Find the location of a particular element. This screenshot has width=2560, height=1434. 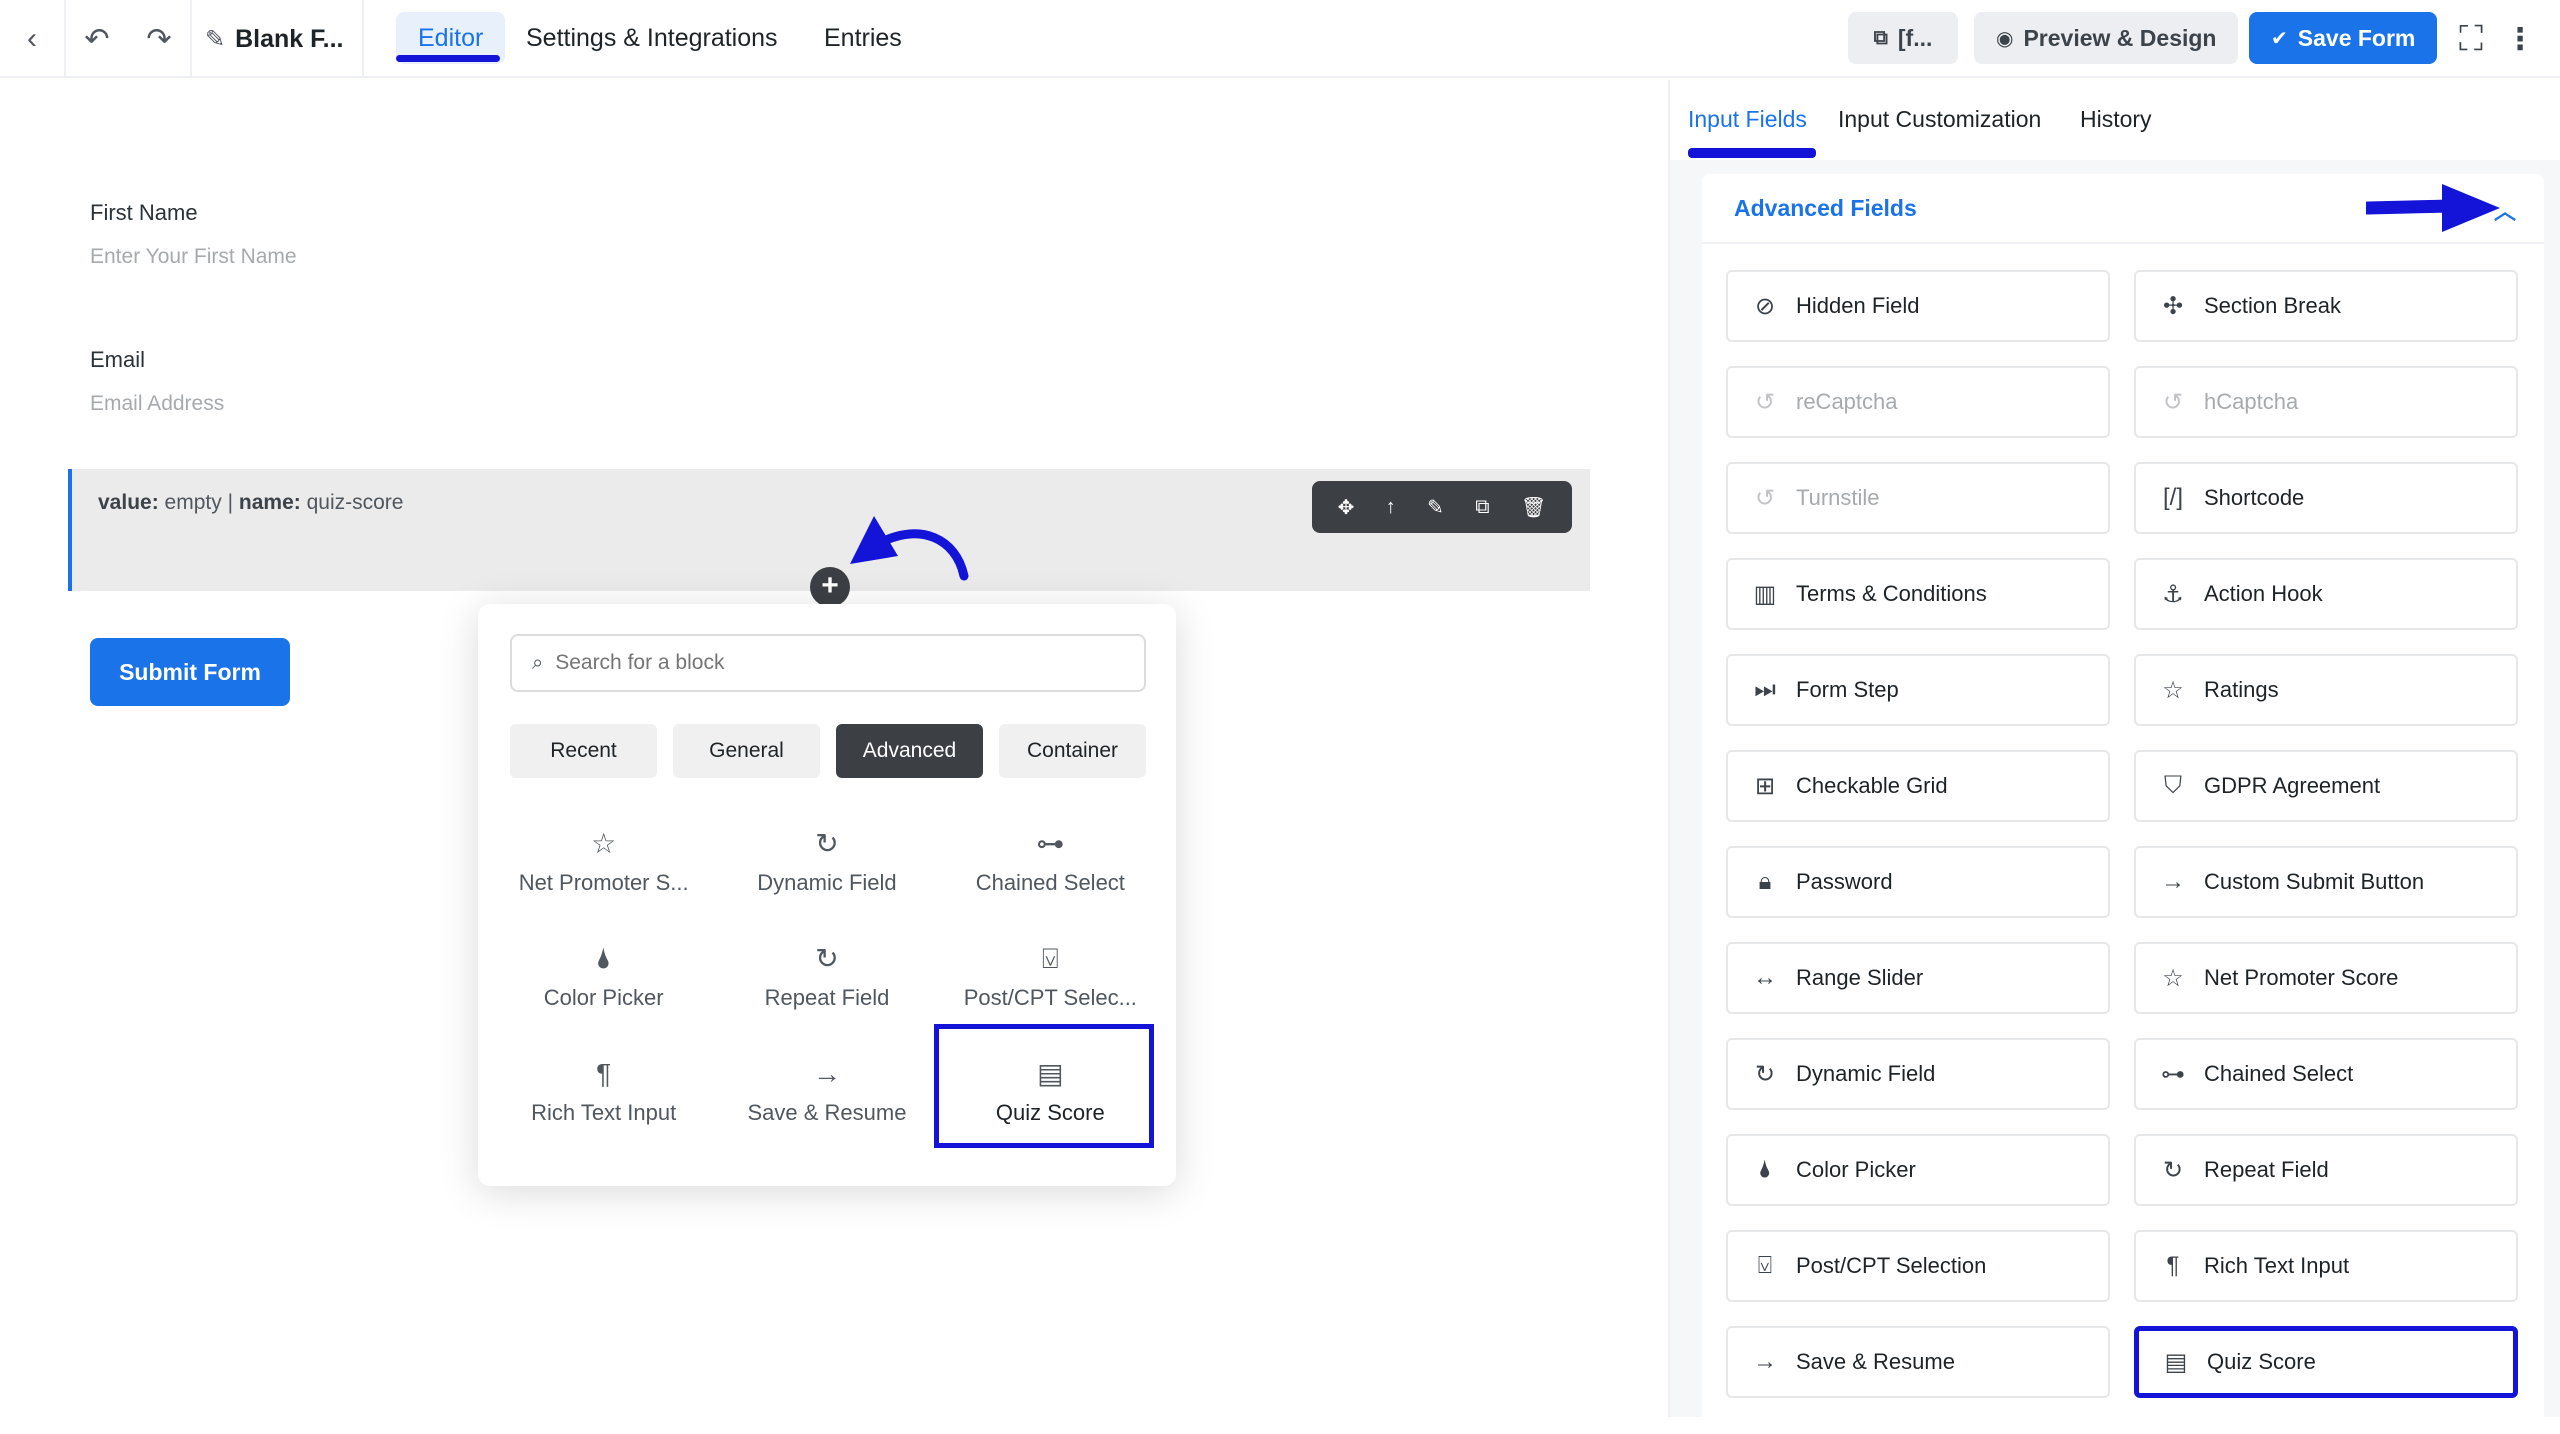

grid-check-icon: ⊞ is located at coordinates (1765, 786).